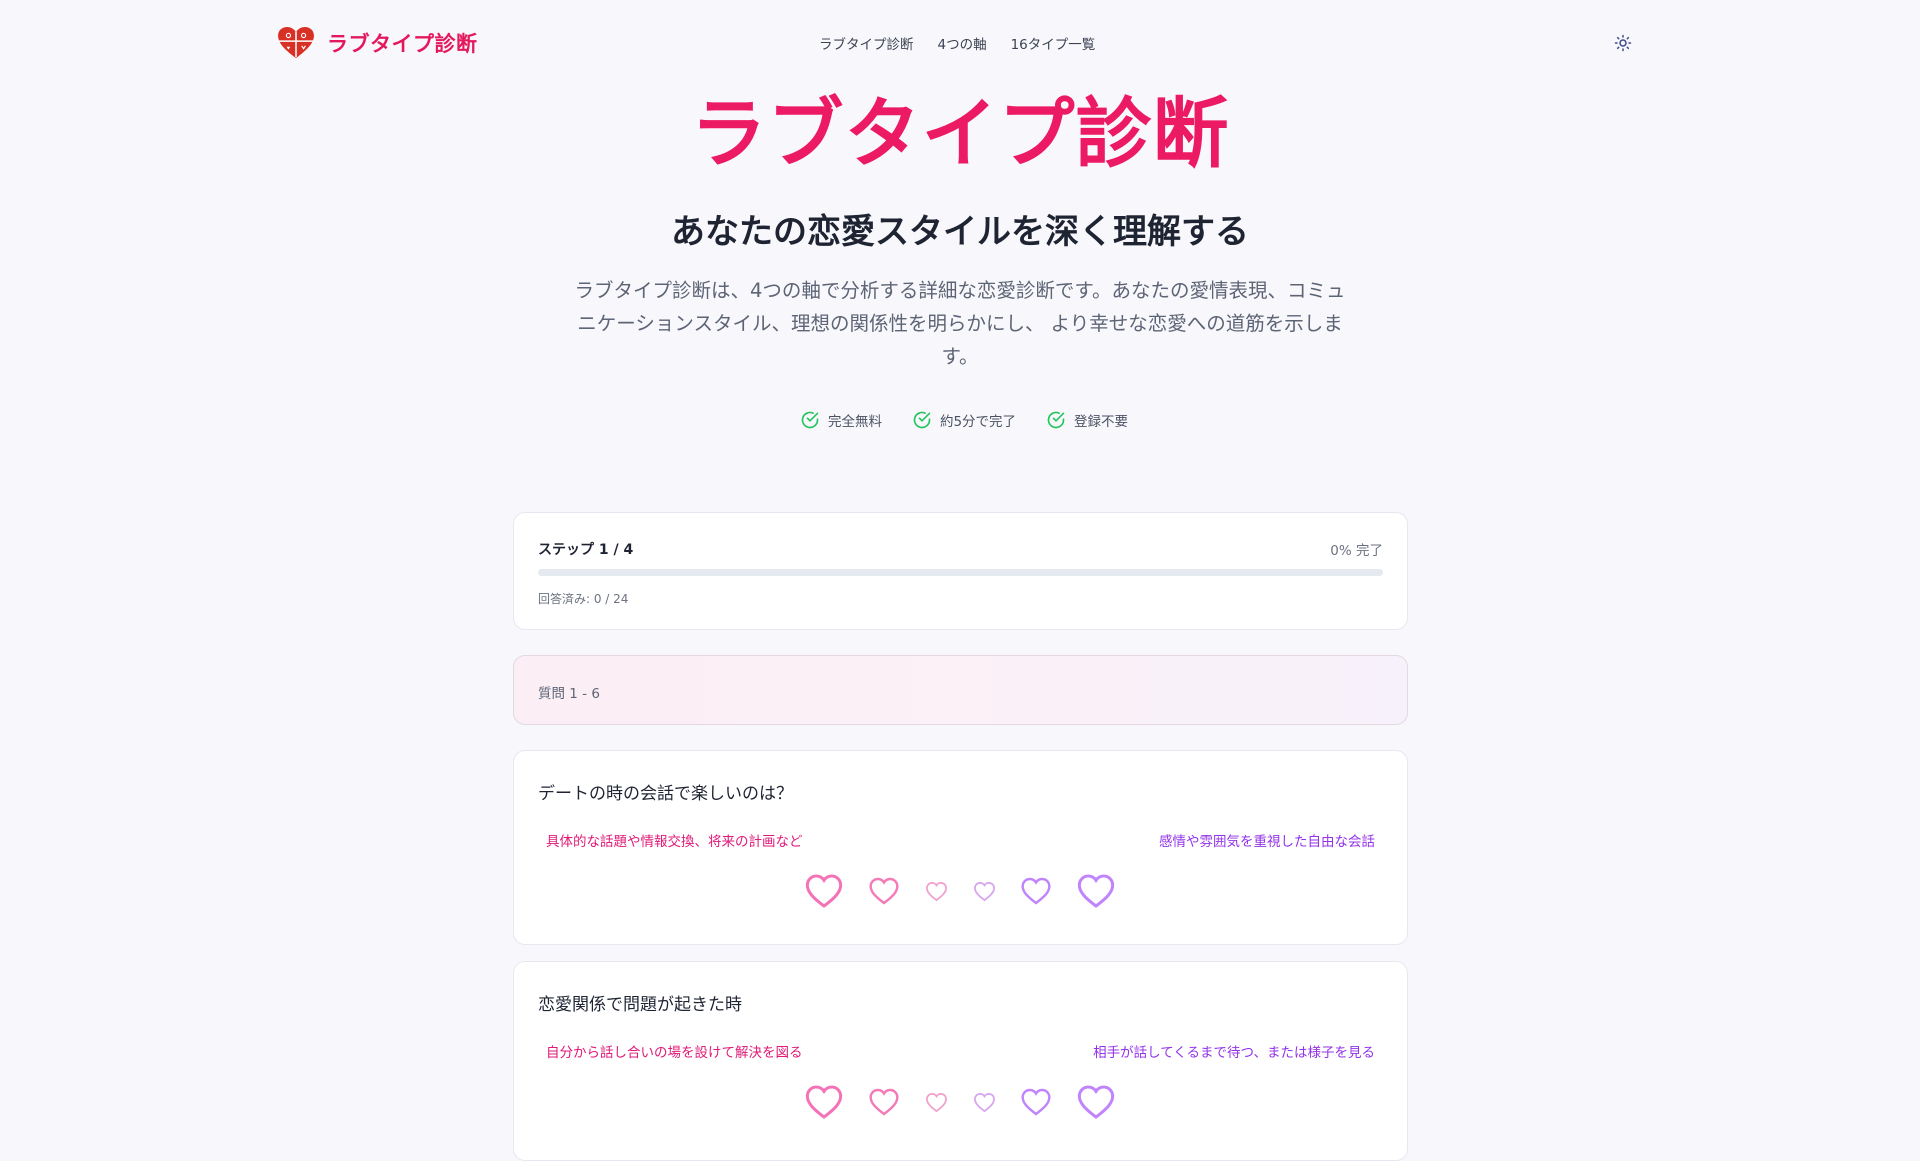 The height and width of the screenshot is (1161, 1920). What do you see at coordinates (960, 133) in the screenshot?
I see `hero-title: ラブタイプ診断` at bounding box center [960, 133].